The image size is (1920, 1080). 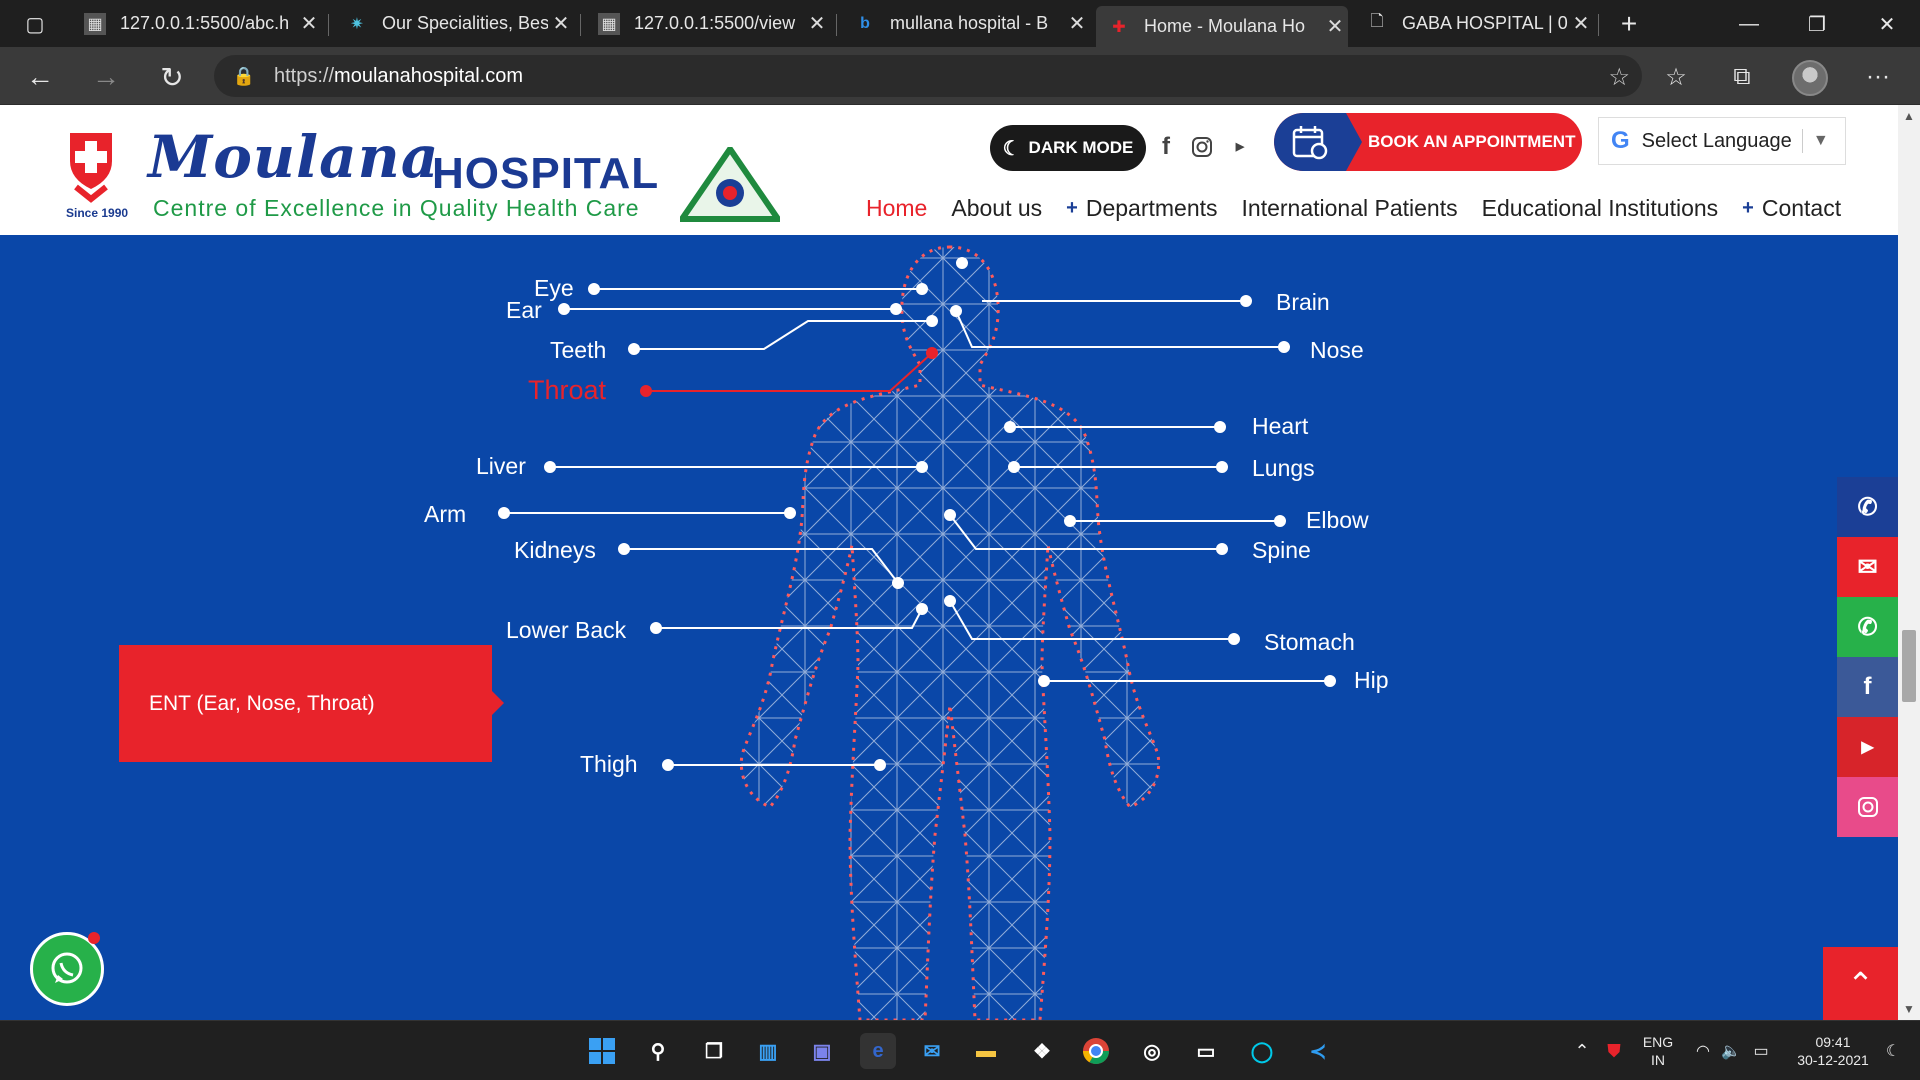 I want to click on restore-icon: ❐, so click(x=1817, y=24).